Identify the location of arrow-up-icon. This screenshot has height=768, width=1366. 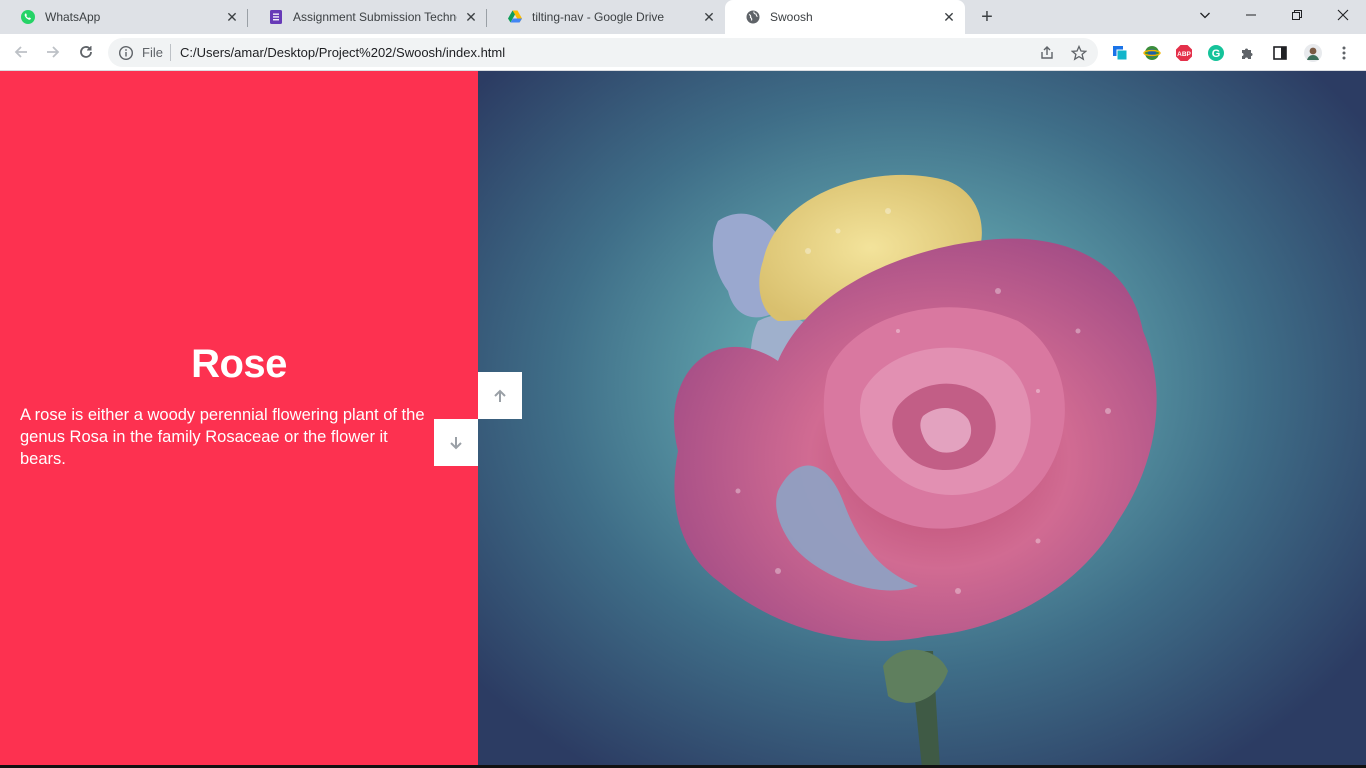
(500, 395).